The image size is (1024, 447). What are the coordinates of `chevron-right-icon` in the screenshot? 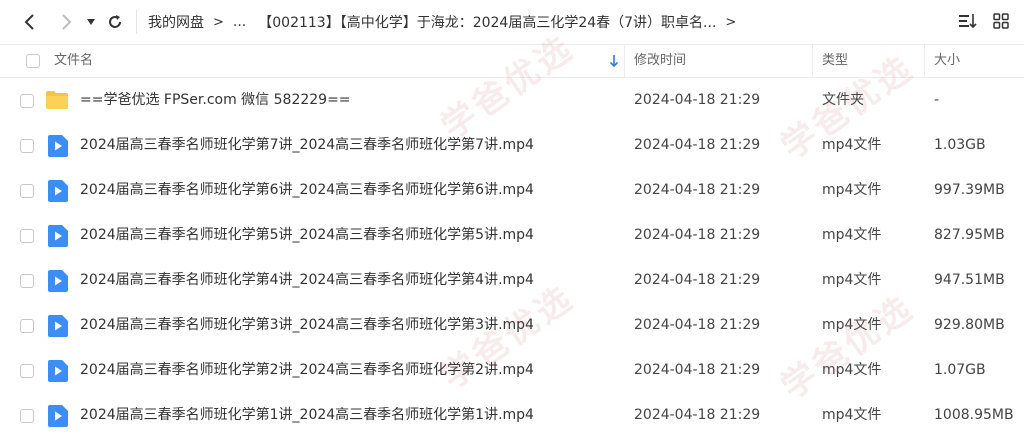 It's located at (67, 22).